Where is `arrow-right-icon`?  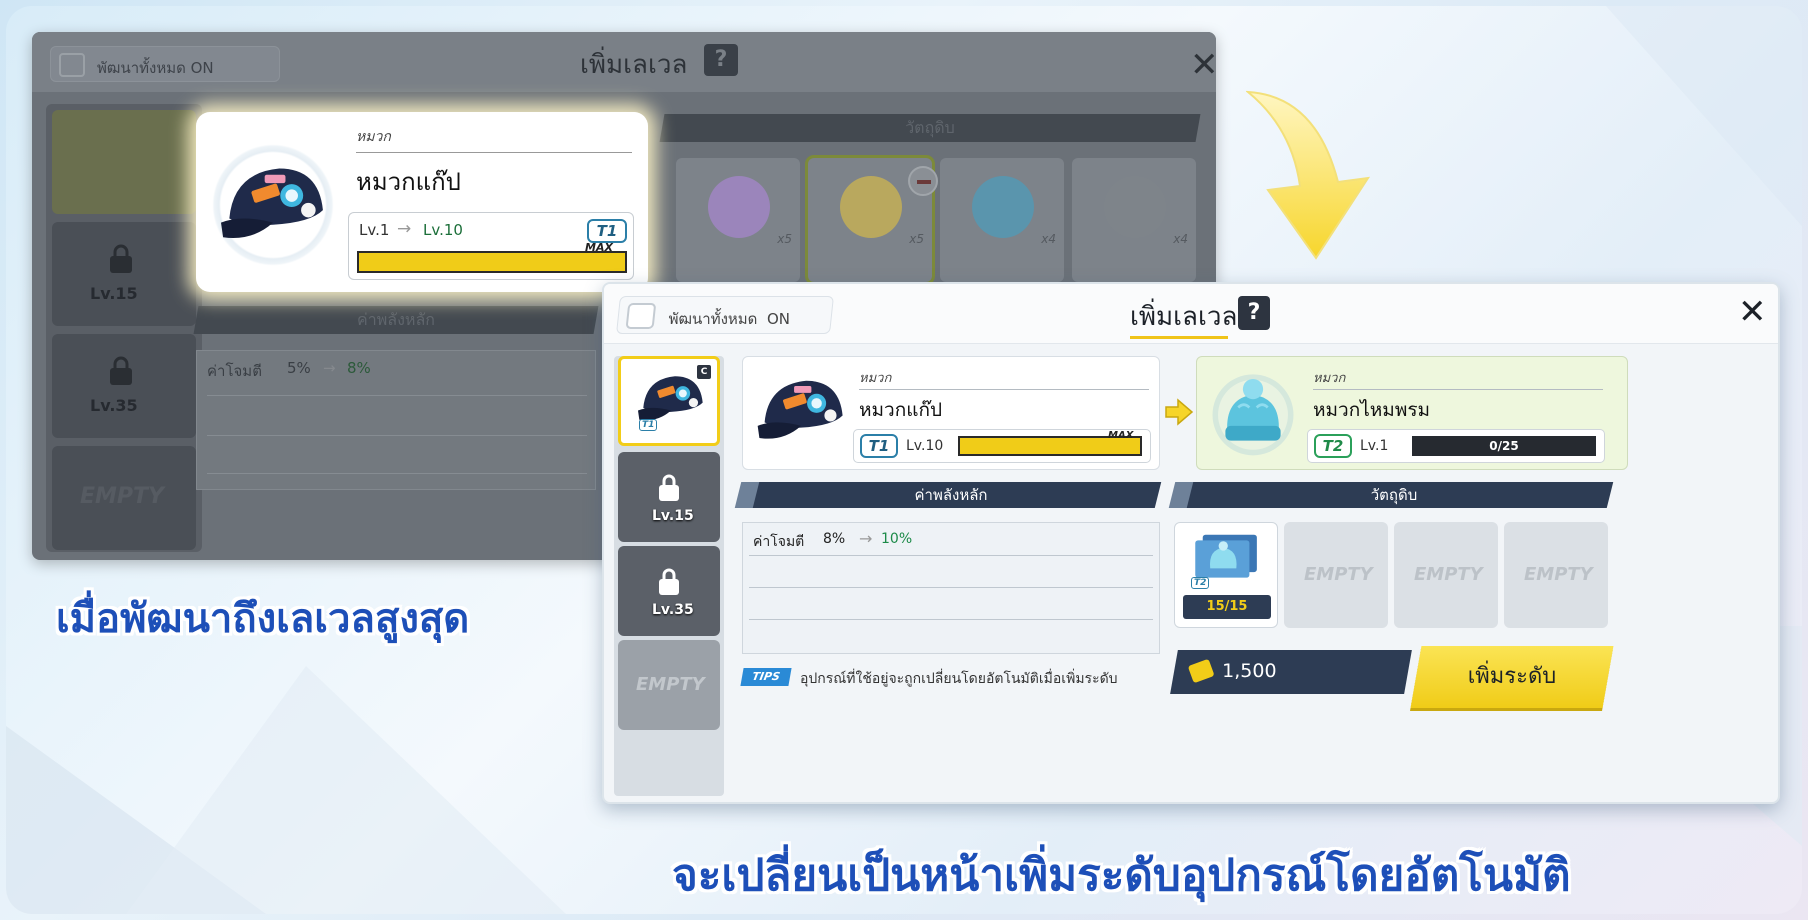 arrow-right-icon is located at coordinates (1179, 412).